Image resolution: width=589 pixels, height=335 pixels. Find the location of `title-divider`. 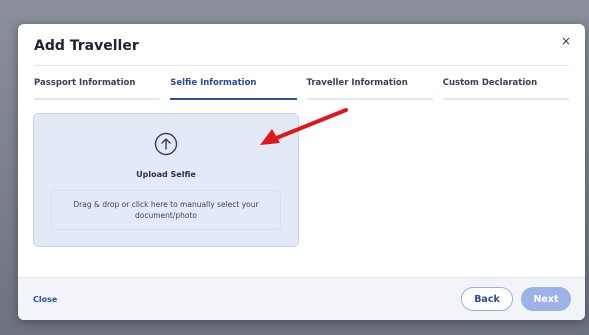

title-divider is located at coordinates (301, 65).